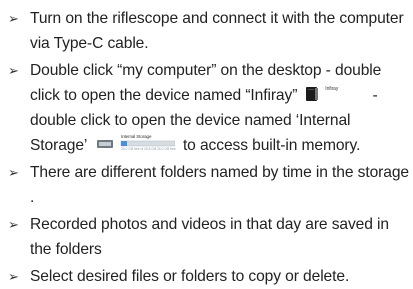 The width and height of the screenshot is (413, 289). I want to click on step-access-memory-text: to access built-in memory., so click(271, 145).